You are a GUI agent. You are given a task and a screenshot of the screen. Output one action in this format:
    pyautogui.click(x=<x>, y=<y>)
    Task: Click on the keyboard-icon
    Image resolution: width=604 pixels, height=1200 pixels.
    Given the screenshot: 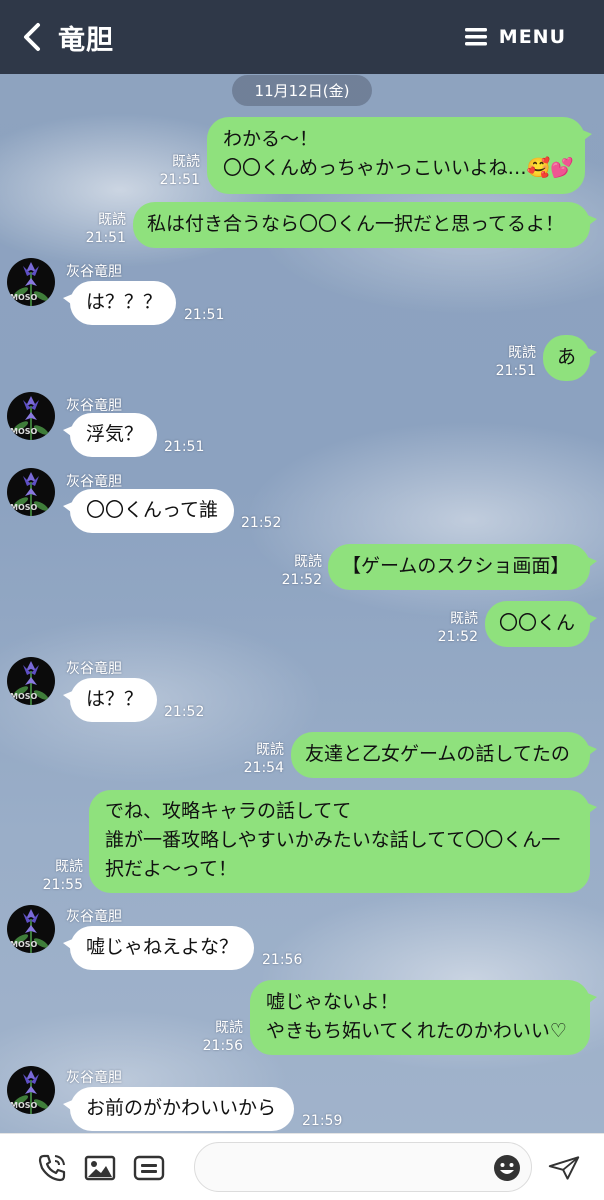 What is the action you would take?
    pyautogui.click(x=149, y=1168)
    